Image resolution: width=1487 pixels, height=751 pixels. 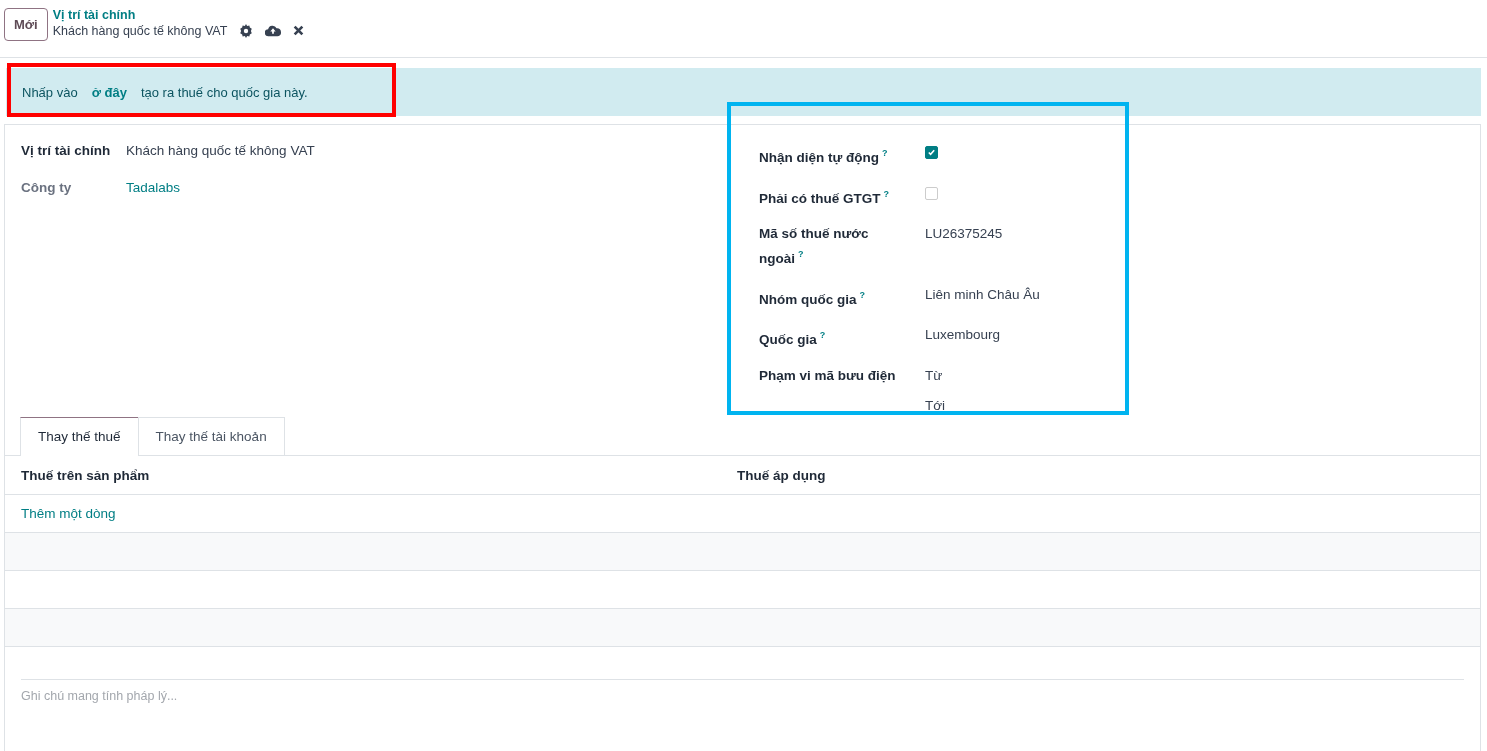 What do you see at coordinates (828, 375) in the screenshot?
I see `field-label: Phạm vi mã bưu điện` at bounding box center [828, 375].